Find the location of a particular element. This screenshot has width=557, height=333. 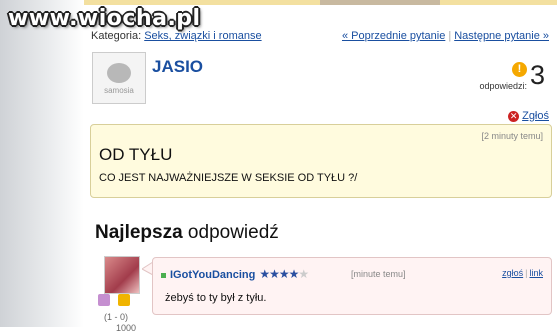

asker-avatar: samosia is located at coordinates (119, 78).